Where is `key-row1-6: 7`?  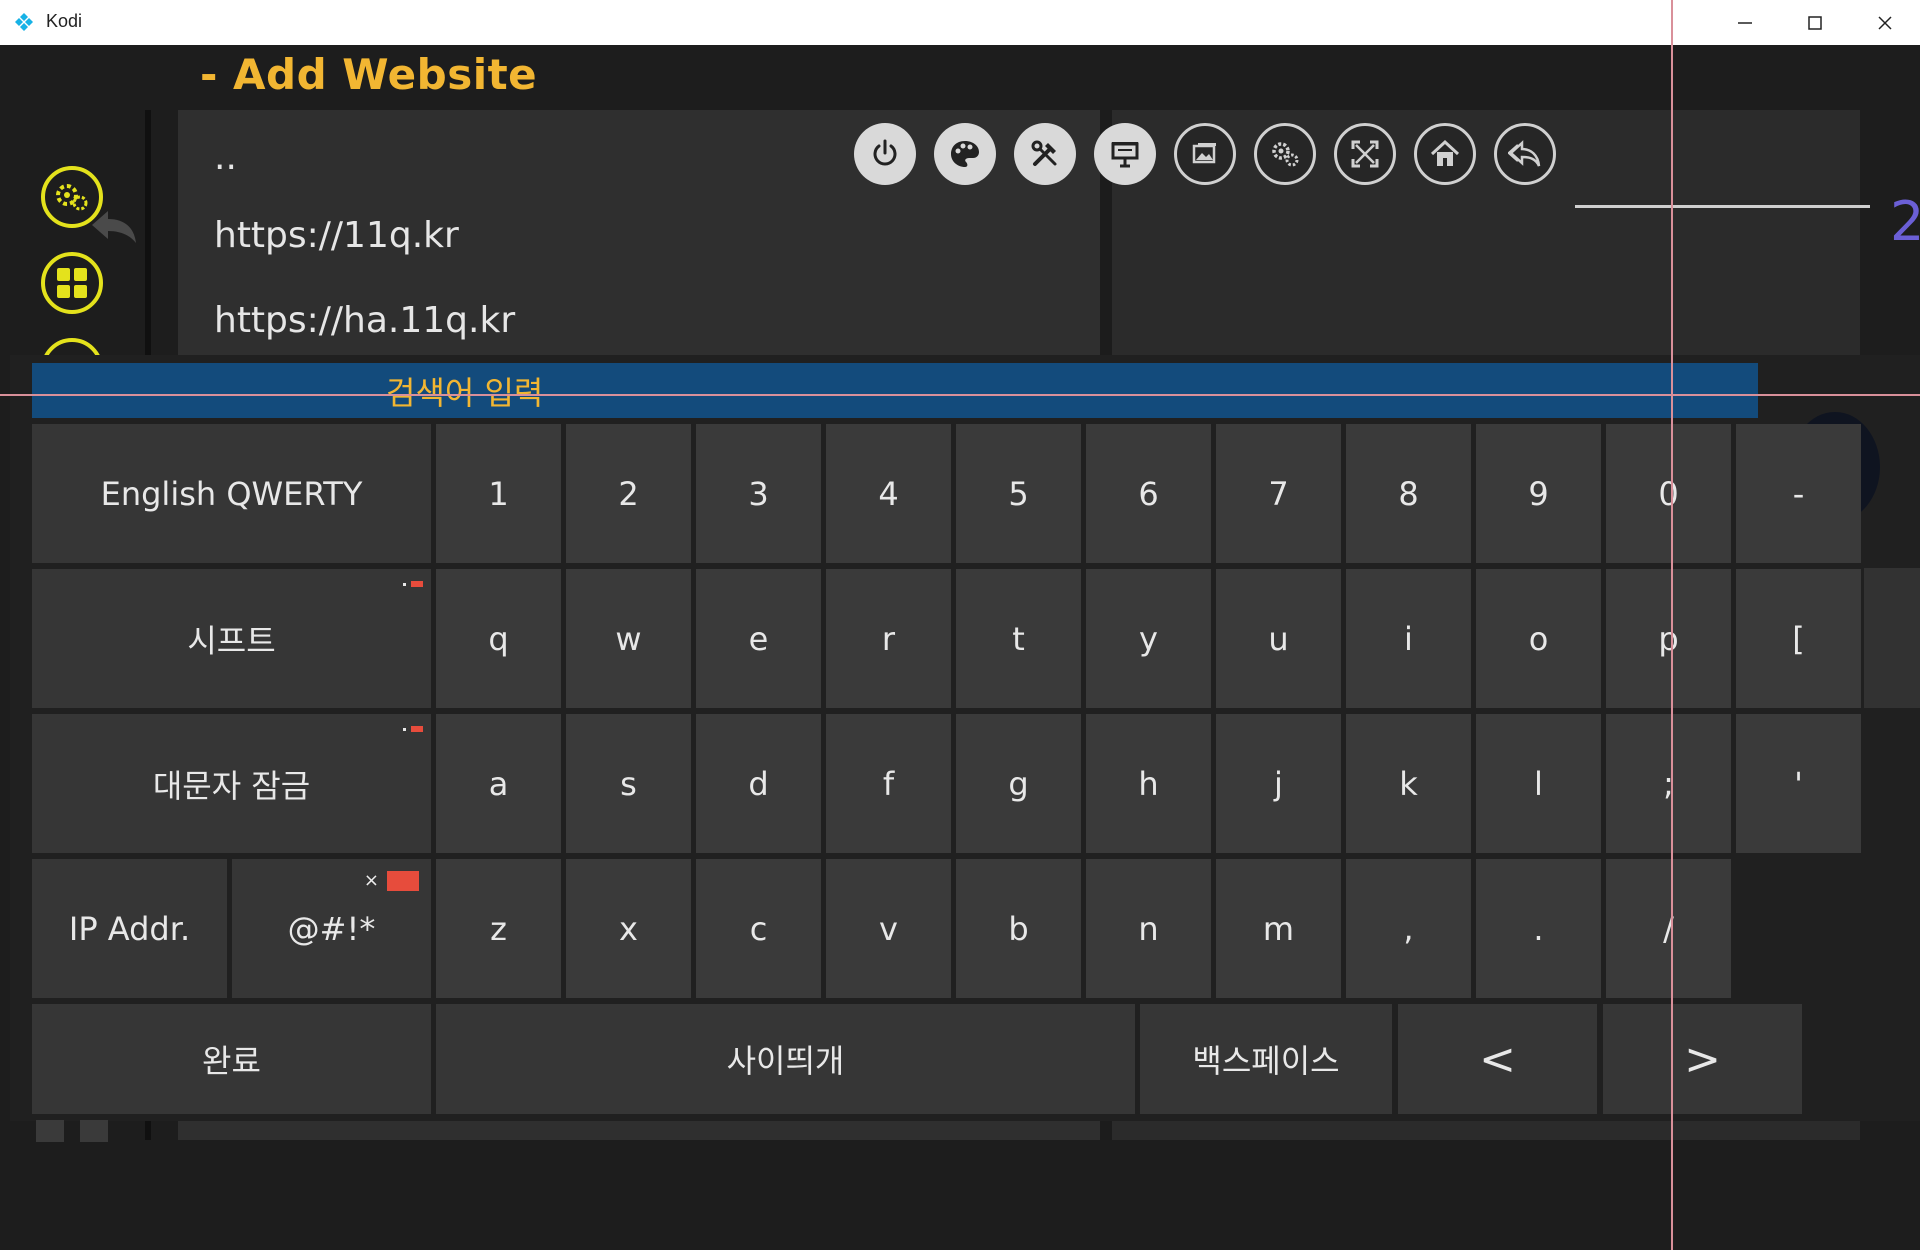 key-row1-6: 7 is located at coordinates (1278, 493).